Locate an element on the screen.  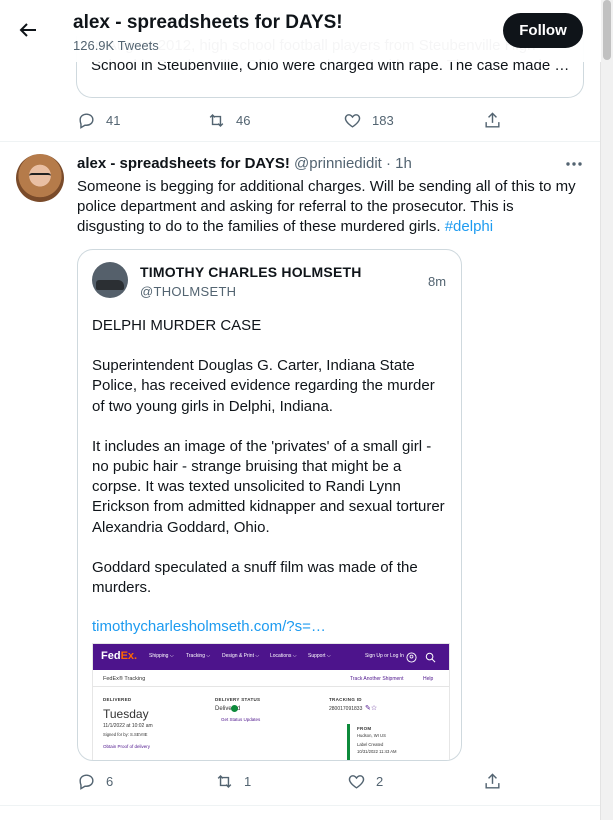
quoted-avatar is located at coordinates (110, 280).